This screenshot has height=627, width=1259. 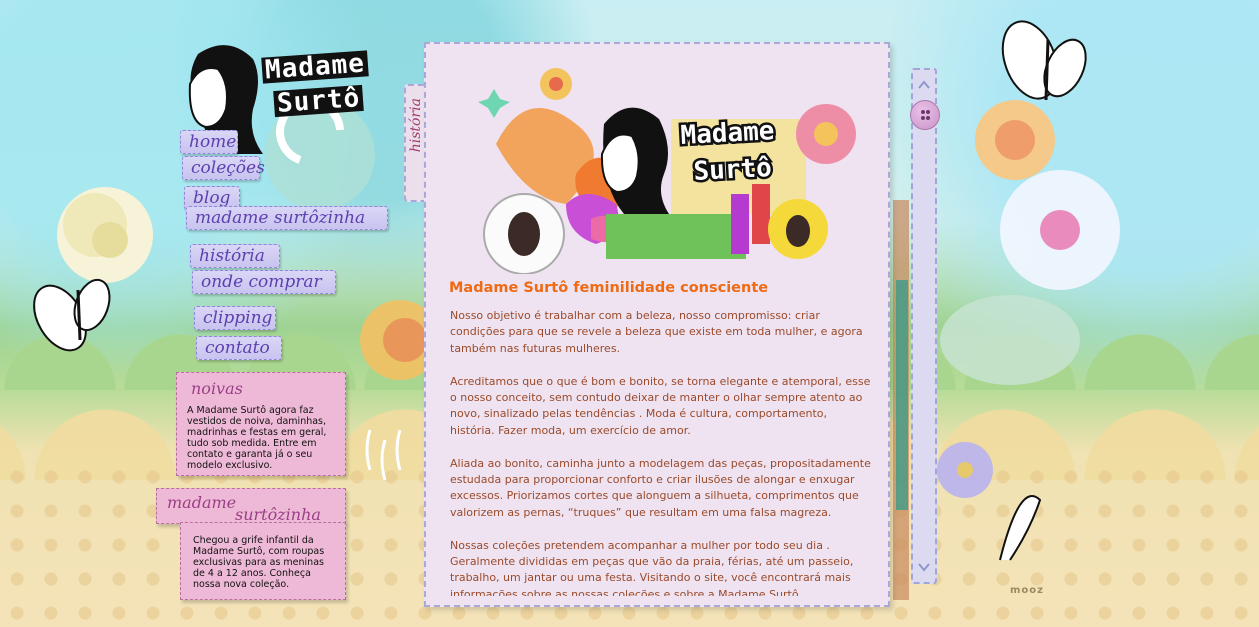 What do you see at coordinates (1027, 590) in the screenshot?
I see `footer-credit: mooz` at bounding box center [1027, 590].